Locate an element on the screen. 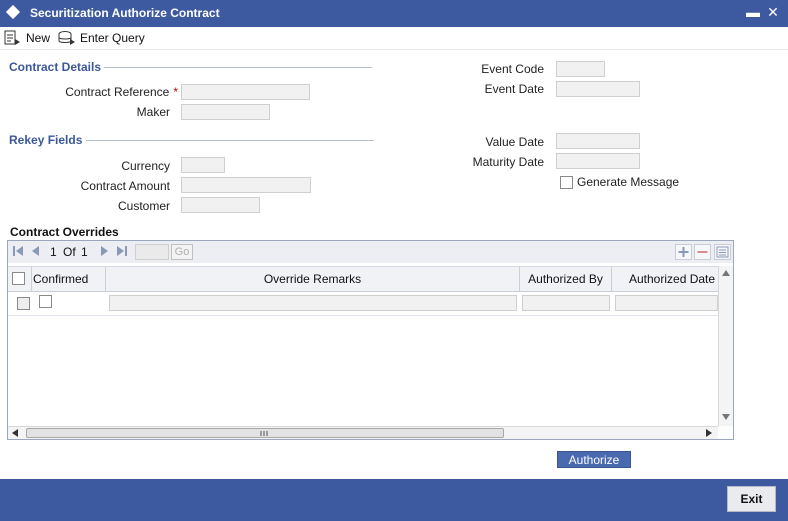 Image resolution: width=788 pixels, height=521 pixels. plus-icon is located at coordinates (683, 252).